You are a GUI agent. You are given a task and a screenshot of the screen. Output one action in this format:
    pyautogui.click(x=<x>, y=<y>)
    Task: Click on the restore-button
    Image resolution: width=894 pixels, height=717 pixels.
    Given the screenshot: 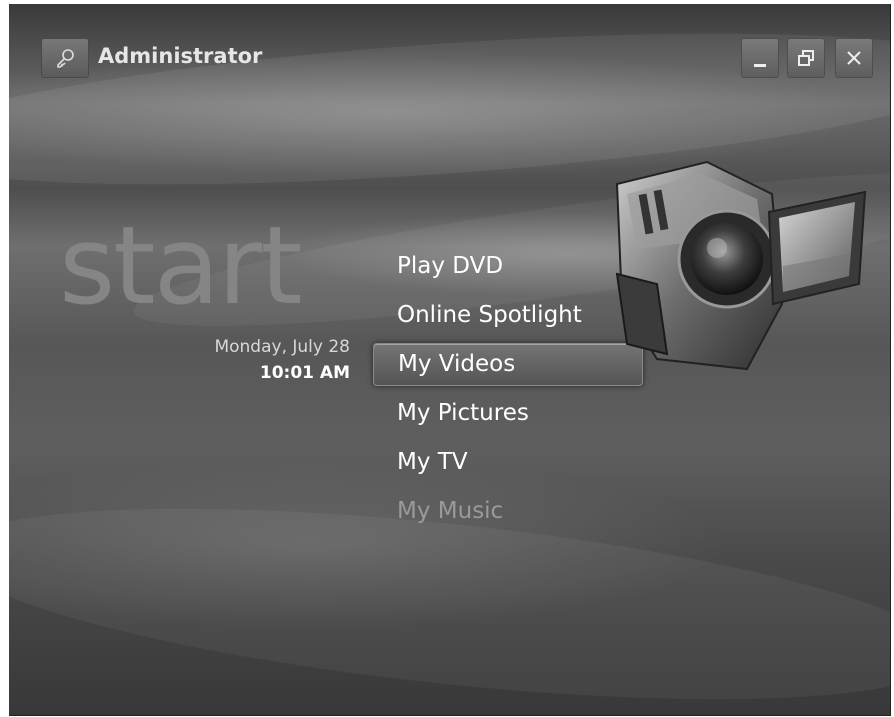 What is the action you would take?
    pyautogui.click(x=806, y=58)
    